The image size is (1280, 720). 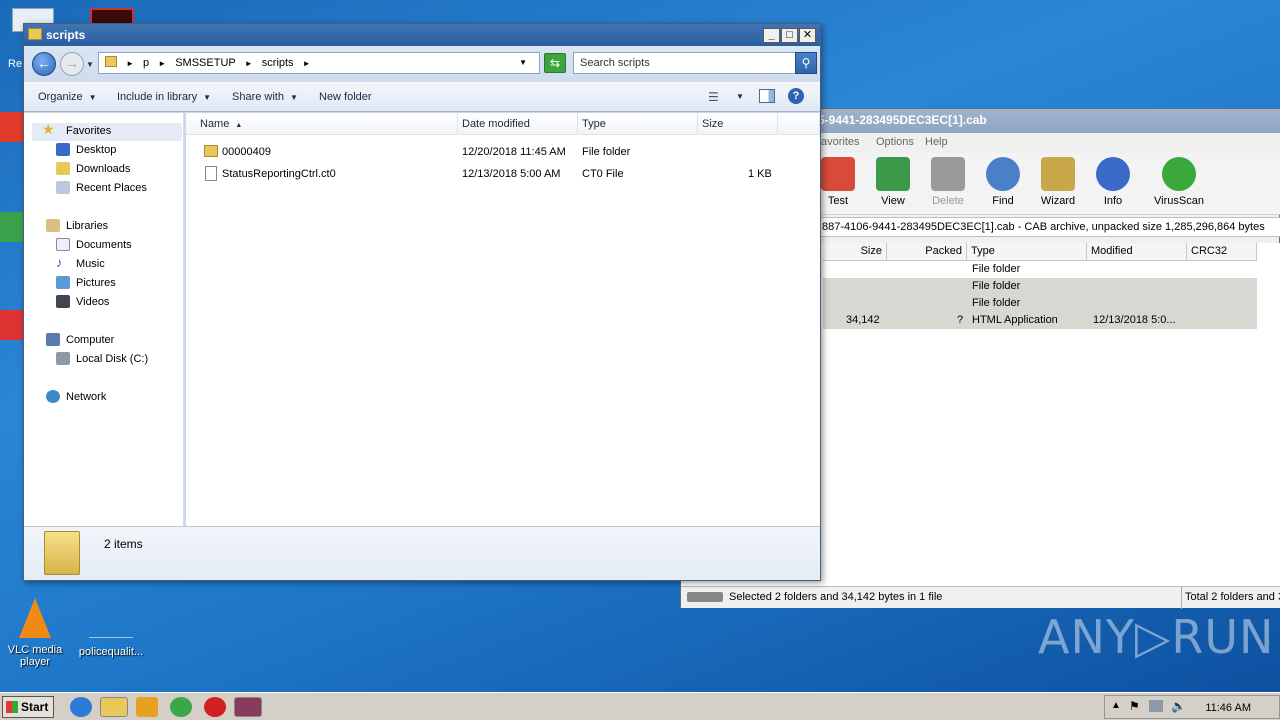 What do you see at coordinates (838, 174) in the screenshot?
I see `test-icon` at bounding box center [838, 174].